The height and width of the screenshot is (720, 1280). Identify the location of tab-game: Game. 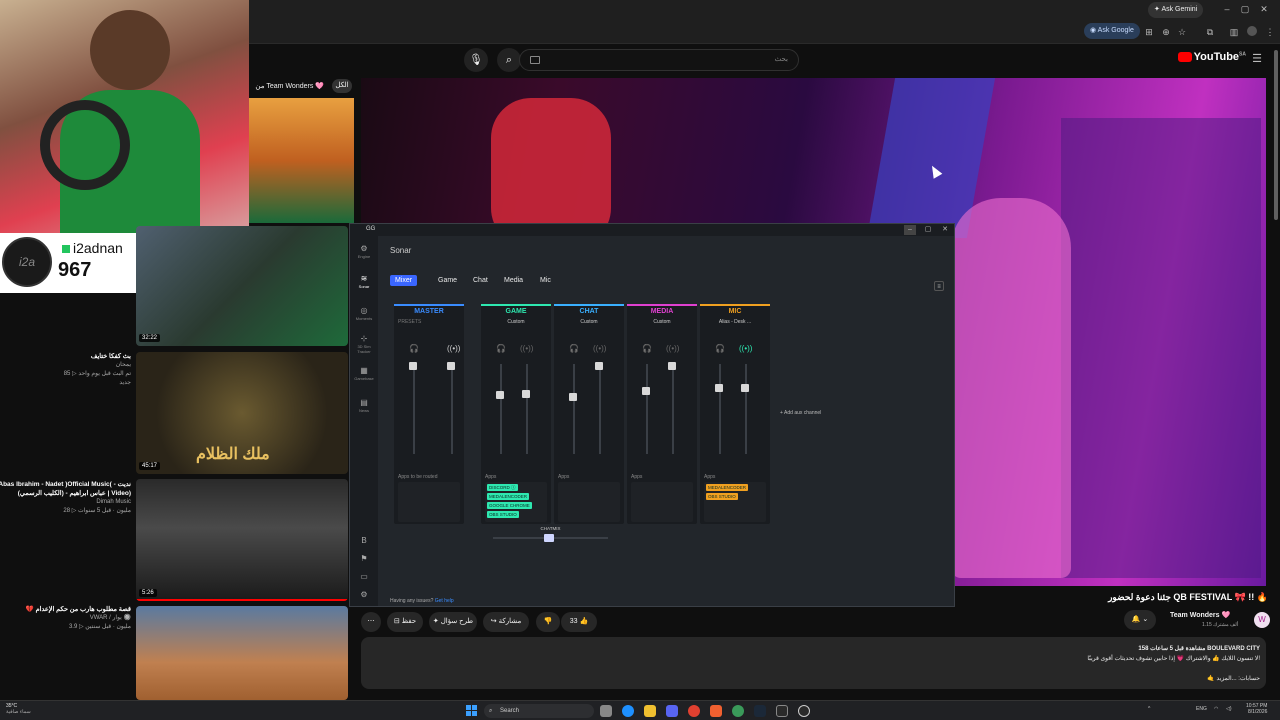
(447, 280).